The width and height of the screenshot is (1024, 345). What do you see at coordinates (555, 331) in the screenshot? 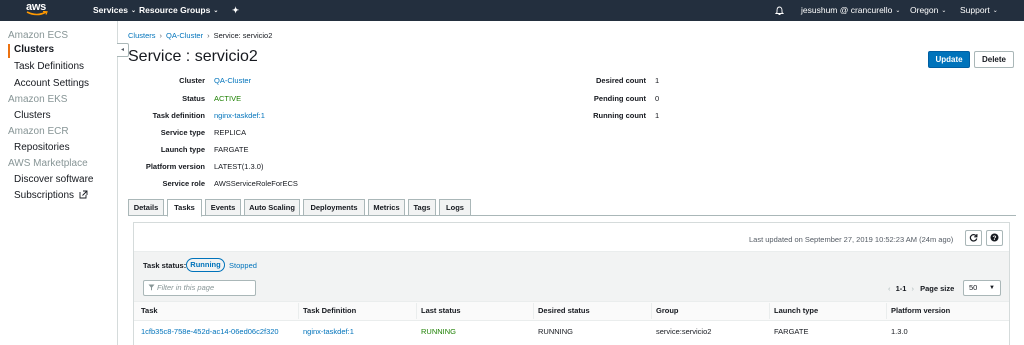
I see `cell-desired-status: RUNNING` at bounding box center [555, 331].